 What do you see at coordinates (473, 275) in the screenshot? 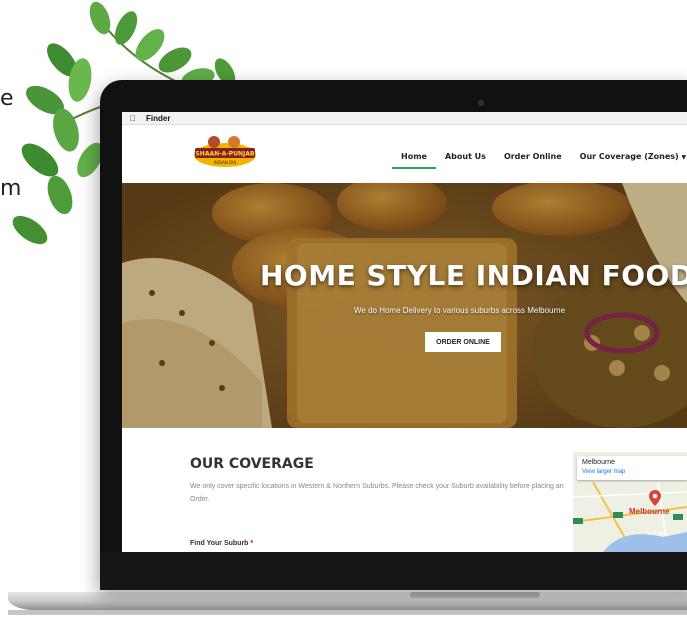
I see `hero-title: HOME STYLE INDIAN FOOD` at bounding box center [473, 275].